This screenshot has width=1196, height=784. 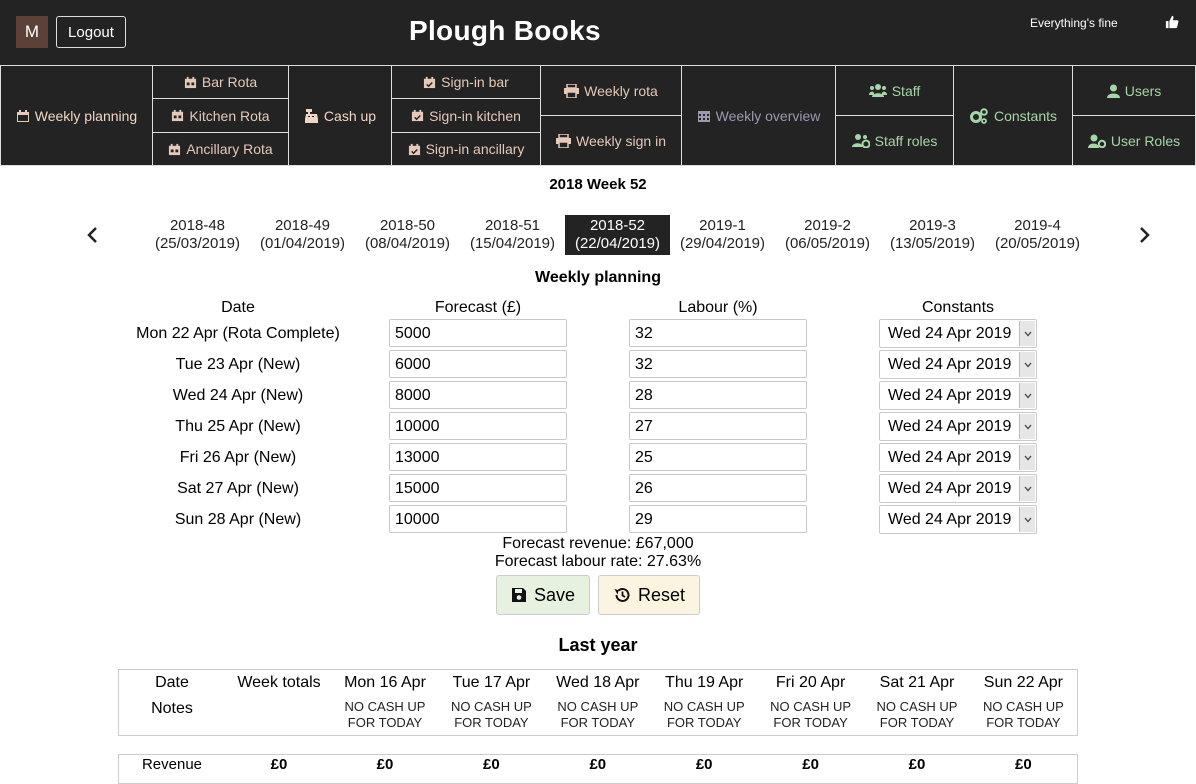 What do you see at coordinates (197, 235) in the screenshot?
I see `week-option: 2018-48 (25/03/2019)` at bounding box center [197, 235].